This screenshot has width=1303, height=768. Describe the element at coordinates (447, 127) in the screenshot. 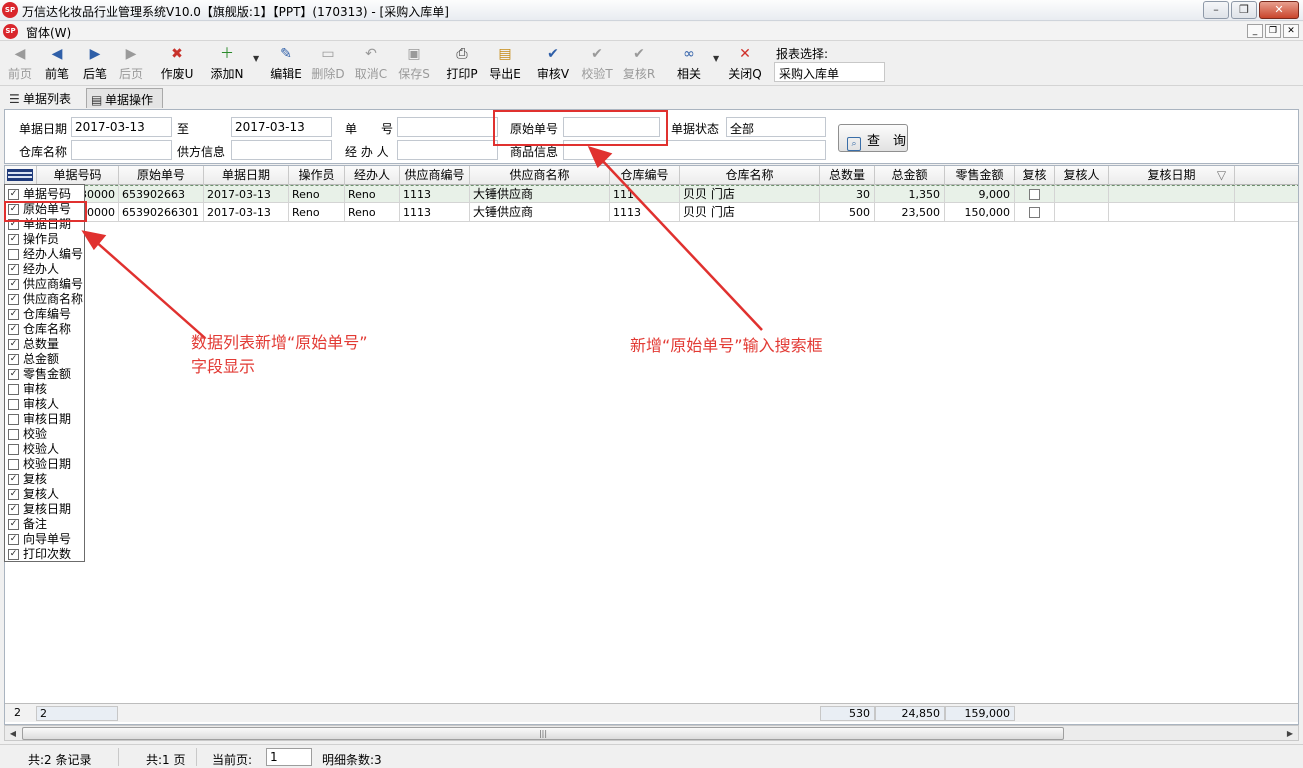

I see `doc-no-input` at that location.